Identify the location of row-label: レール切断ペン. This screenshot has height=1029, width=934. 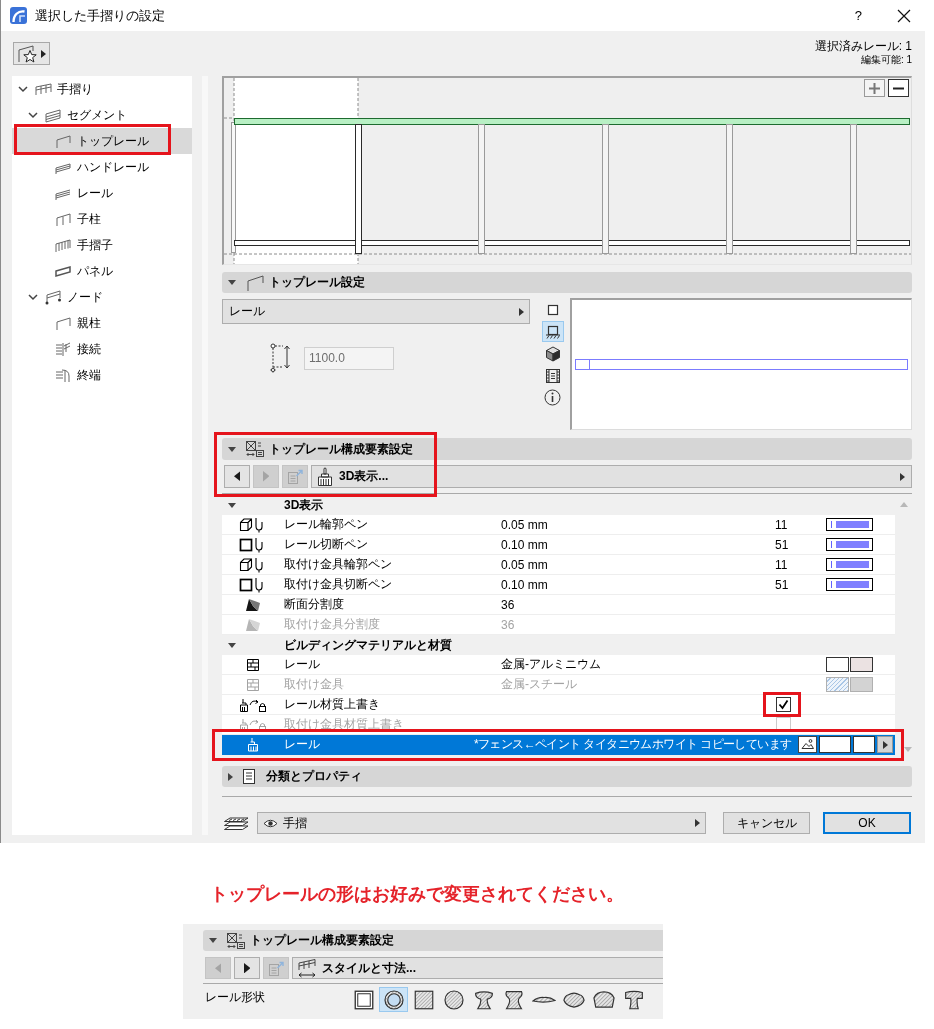
(326, 544).